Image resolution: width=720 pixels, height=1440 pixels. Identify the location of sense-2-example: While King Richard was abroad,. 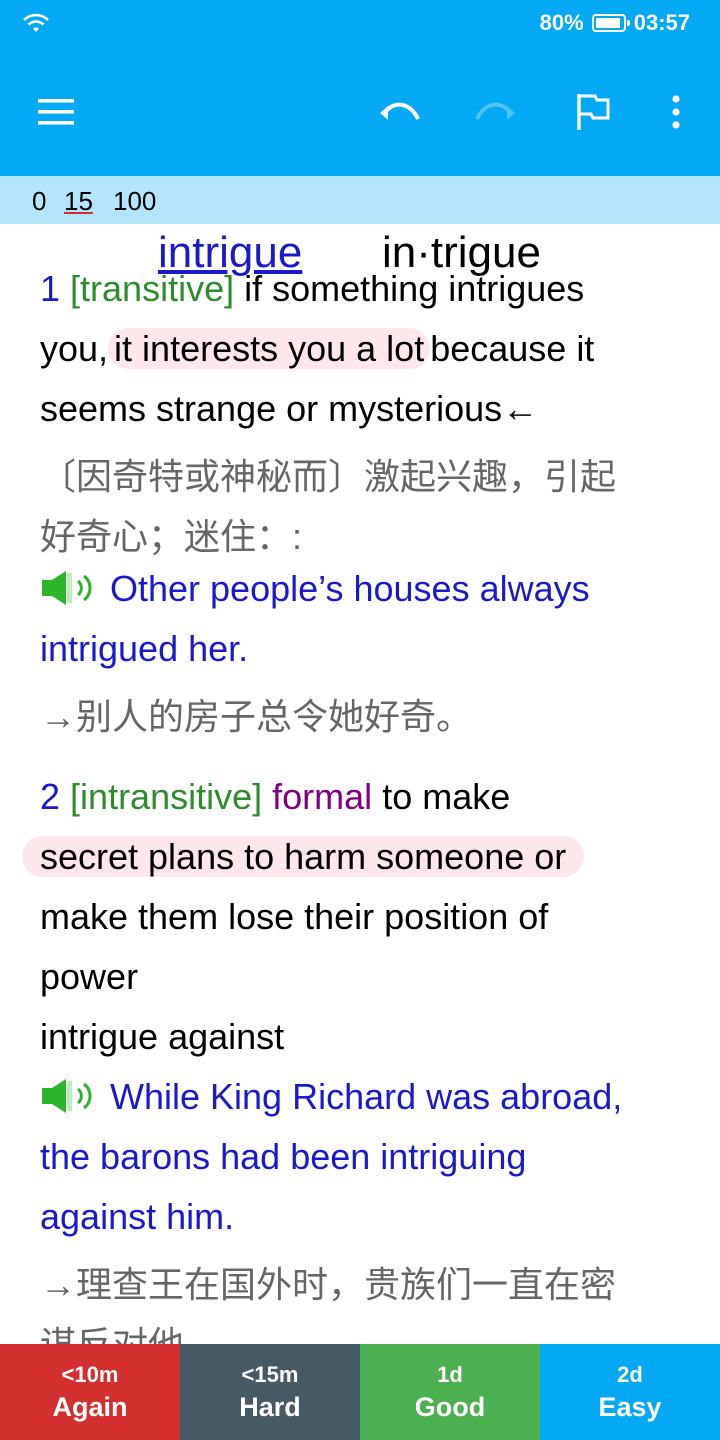
(331, 1097).